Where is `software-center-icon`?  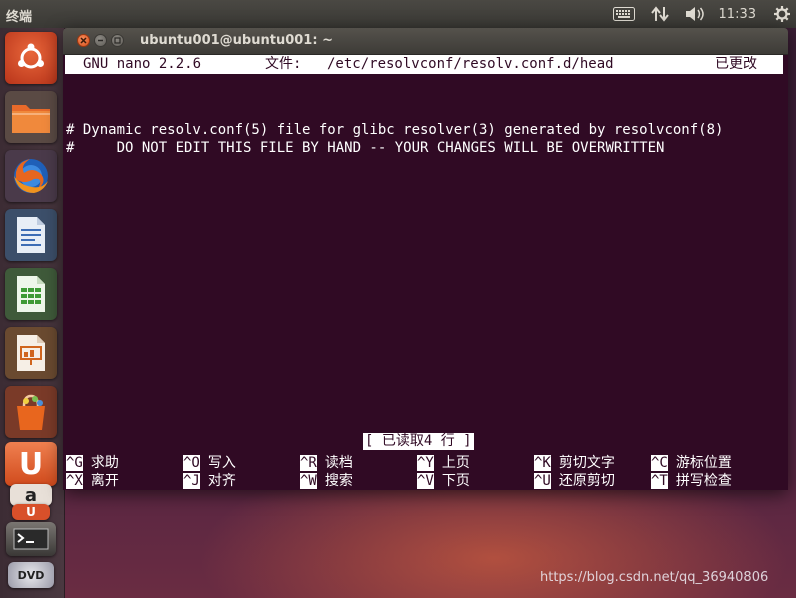 software-center-icon is located at coordinates (31, 412).